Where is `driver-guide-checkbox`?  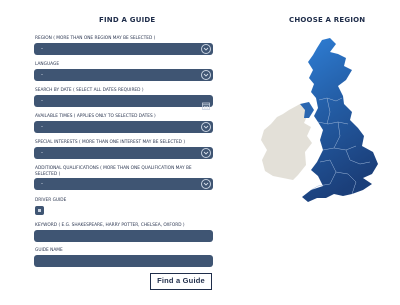
driver-guide-checkbox is located at coordinates (39, 210).